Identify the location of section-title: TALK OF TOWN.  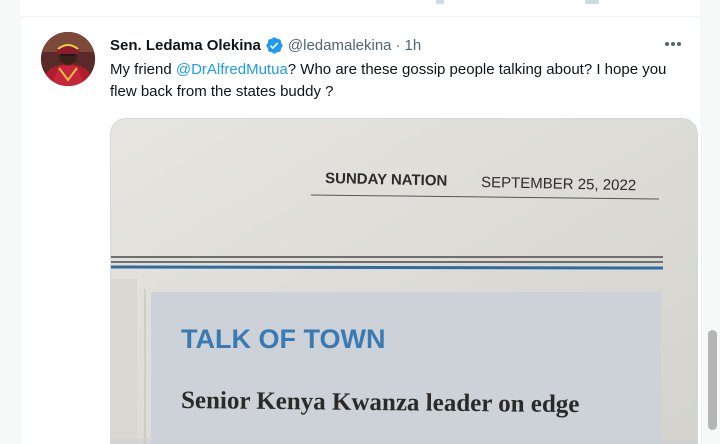
(283, 339).